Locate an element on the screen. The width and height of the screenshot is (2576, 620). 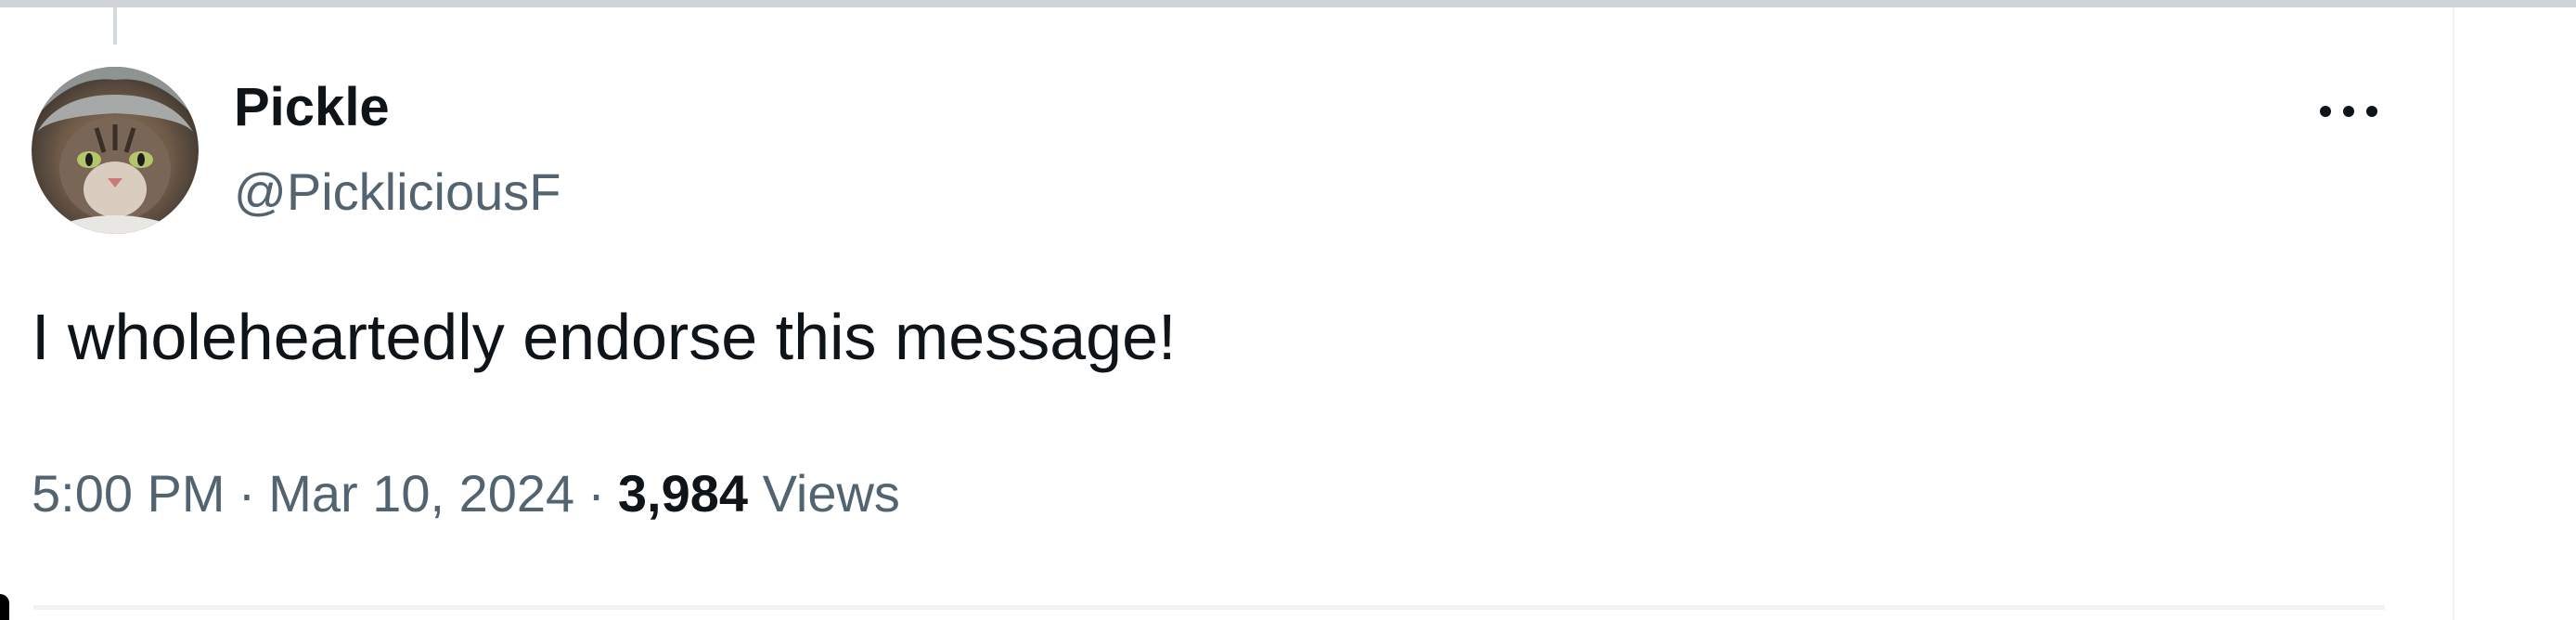
window-top-border is located at coordinates (1288, 3).